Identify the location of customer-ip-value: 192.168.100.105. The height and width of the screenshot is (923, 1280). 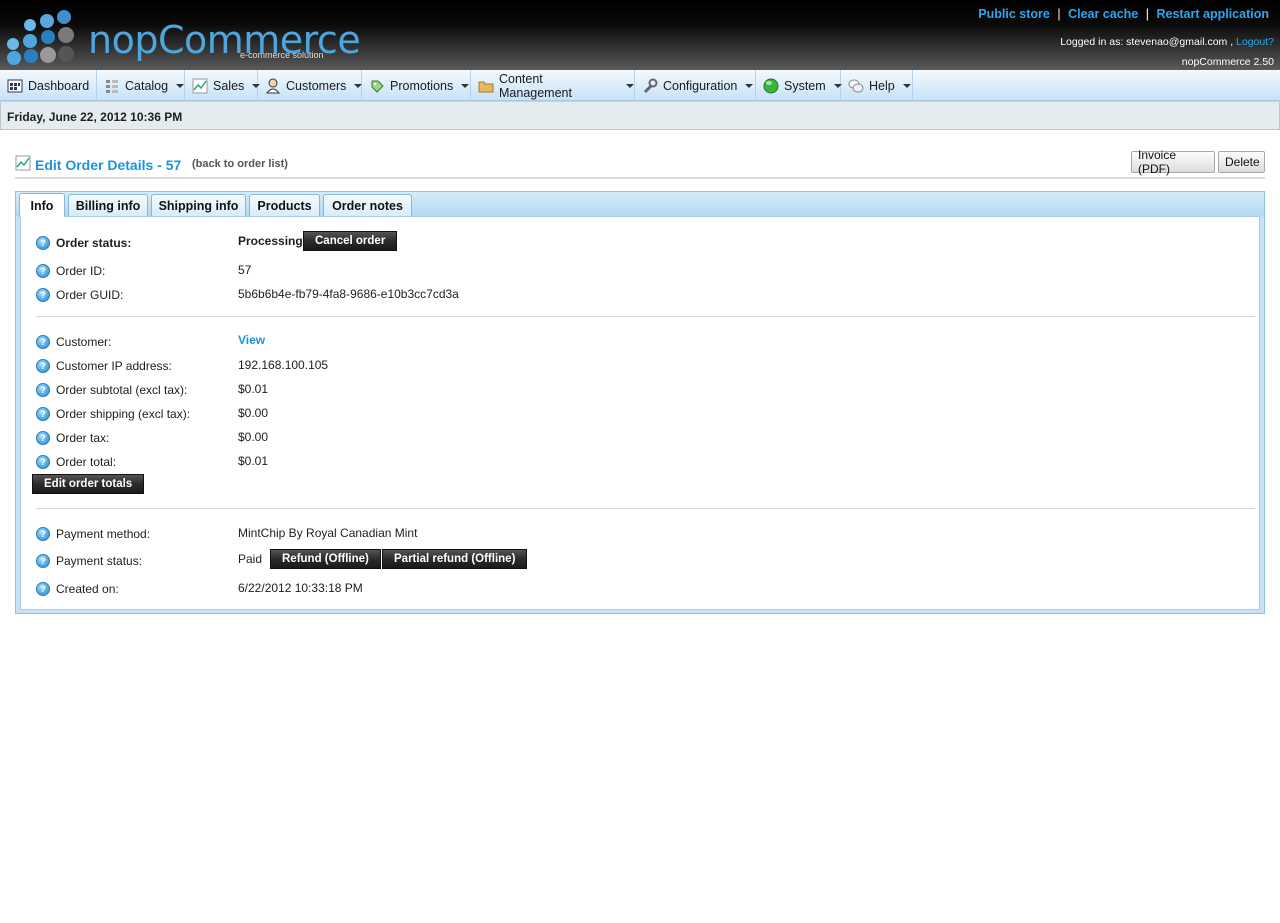
(283, 365).